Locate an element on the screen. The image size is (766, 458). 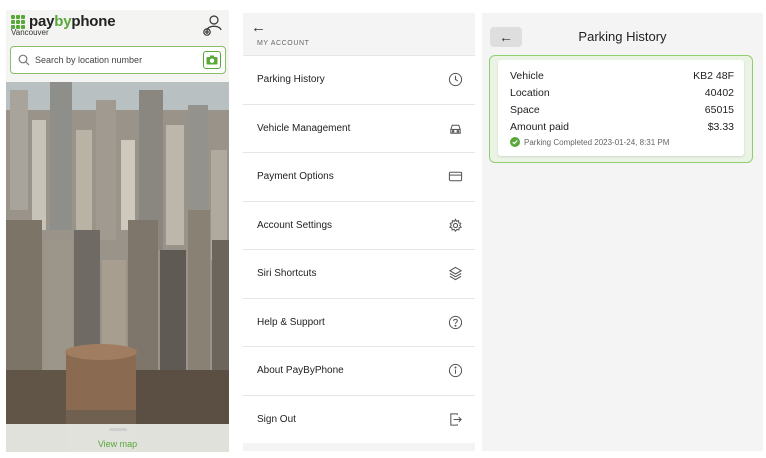
space-value: 65015 is located at coordinates (719, 110).